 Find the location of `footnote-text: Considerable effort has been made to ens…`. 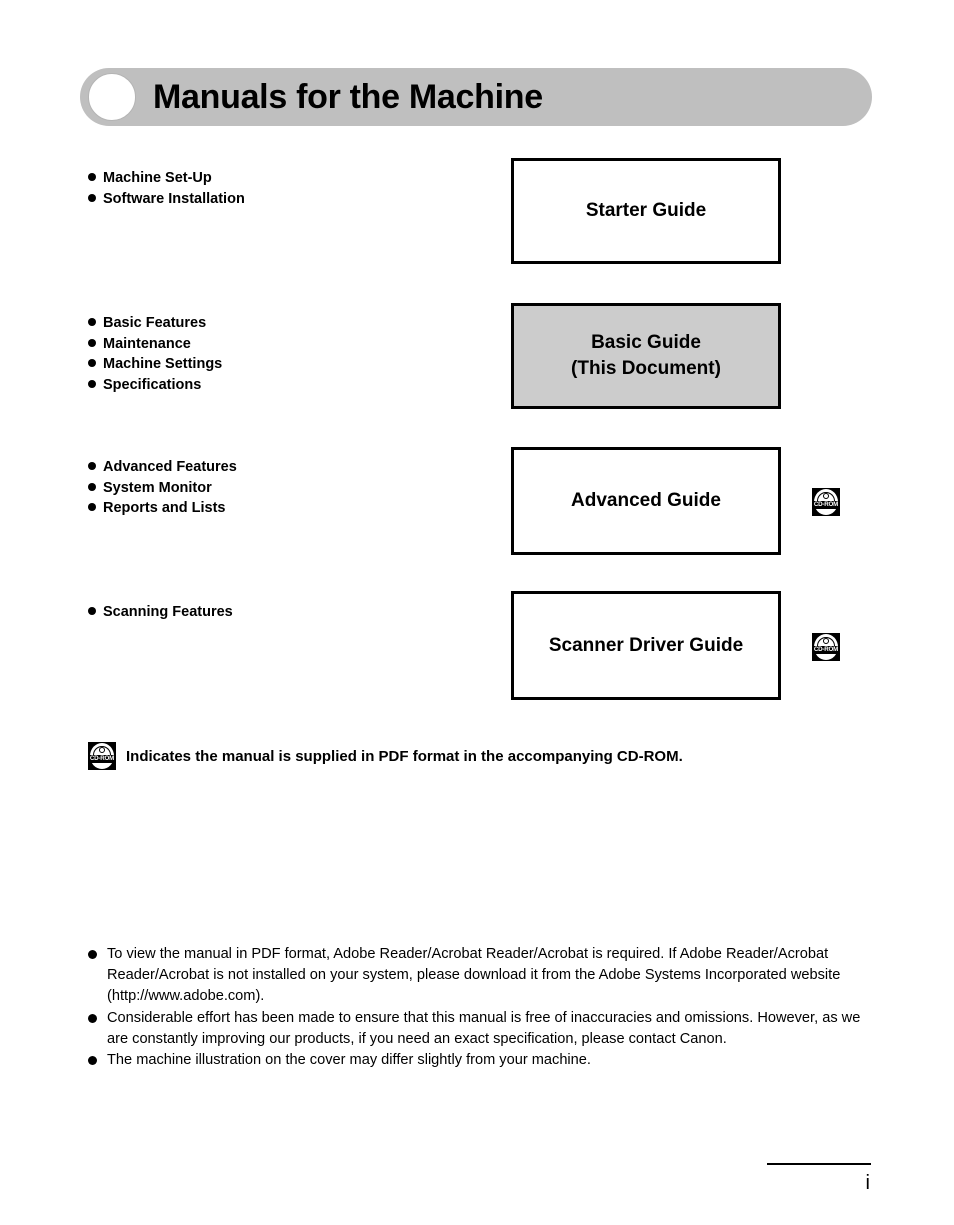

footnote-text: Considerable effort has been made to ens… is located at coordinates (484, 1028).